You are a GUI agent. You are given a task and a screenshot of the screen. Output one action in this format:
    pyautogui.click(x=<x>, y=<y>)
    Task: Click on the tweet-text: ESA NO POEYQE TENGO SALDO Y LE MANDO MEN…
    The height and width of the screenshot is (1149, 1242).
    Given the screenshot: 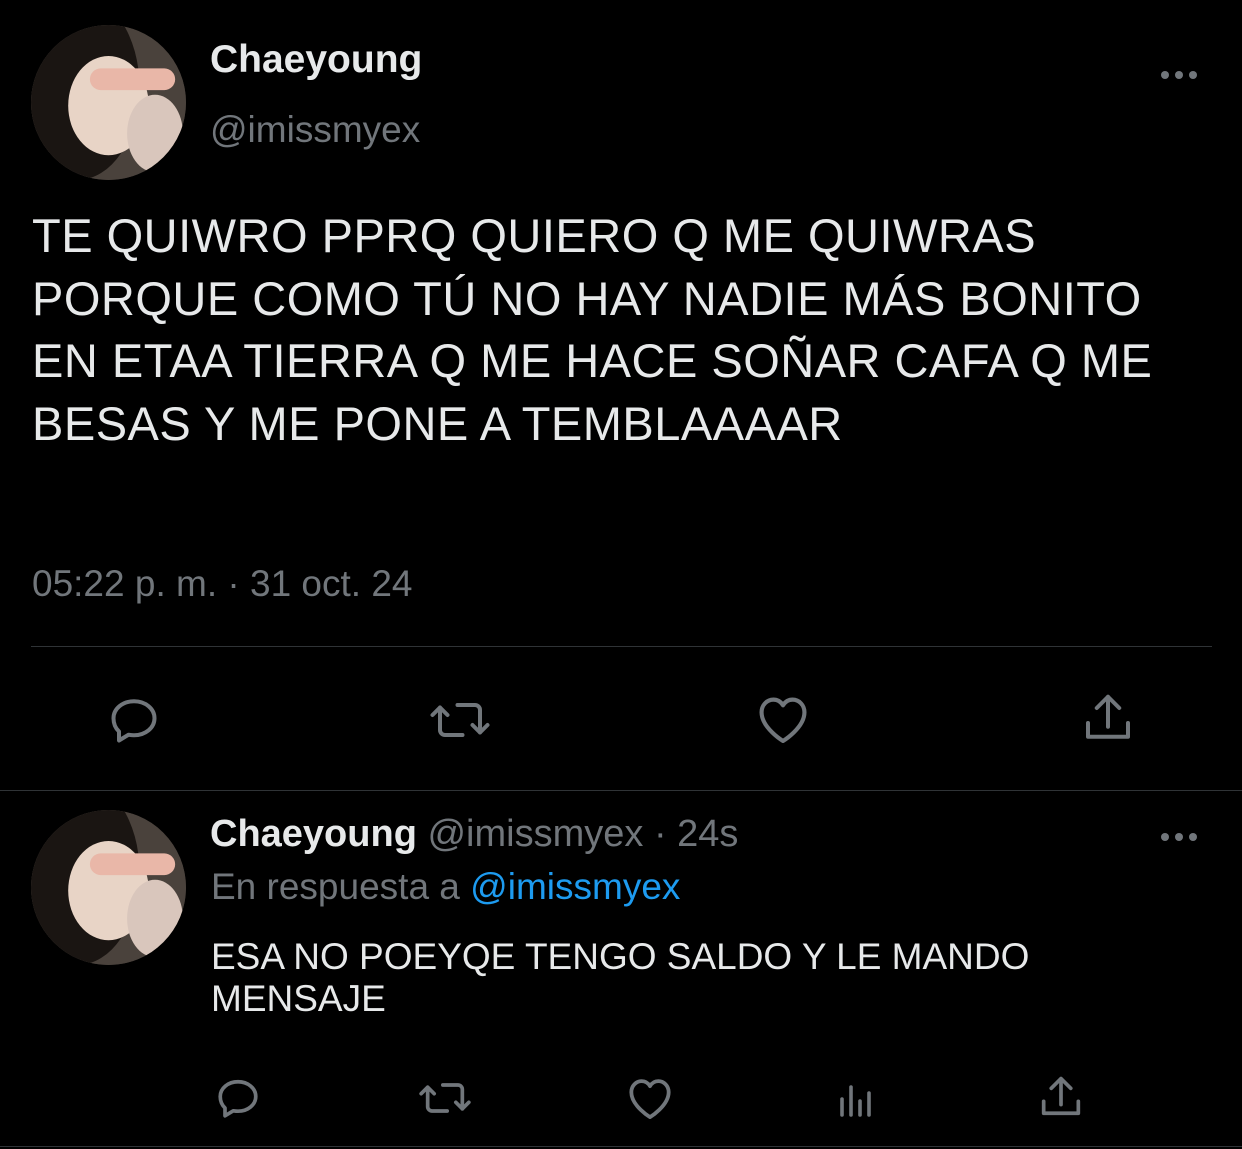 What is the action you would take?
    pyautogui.click(x=625, y=977)
    